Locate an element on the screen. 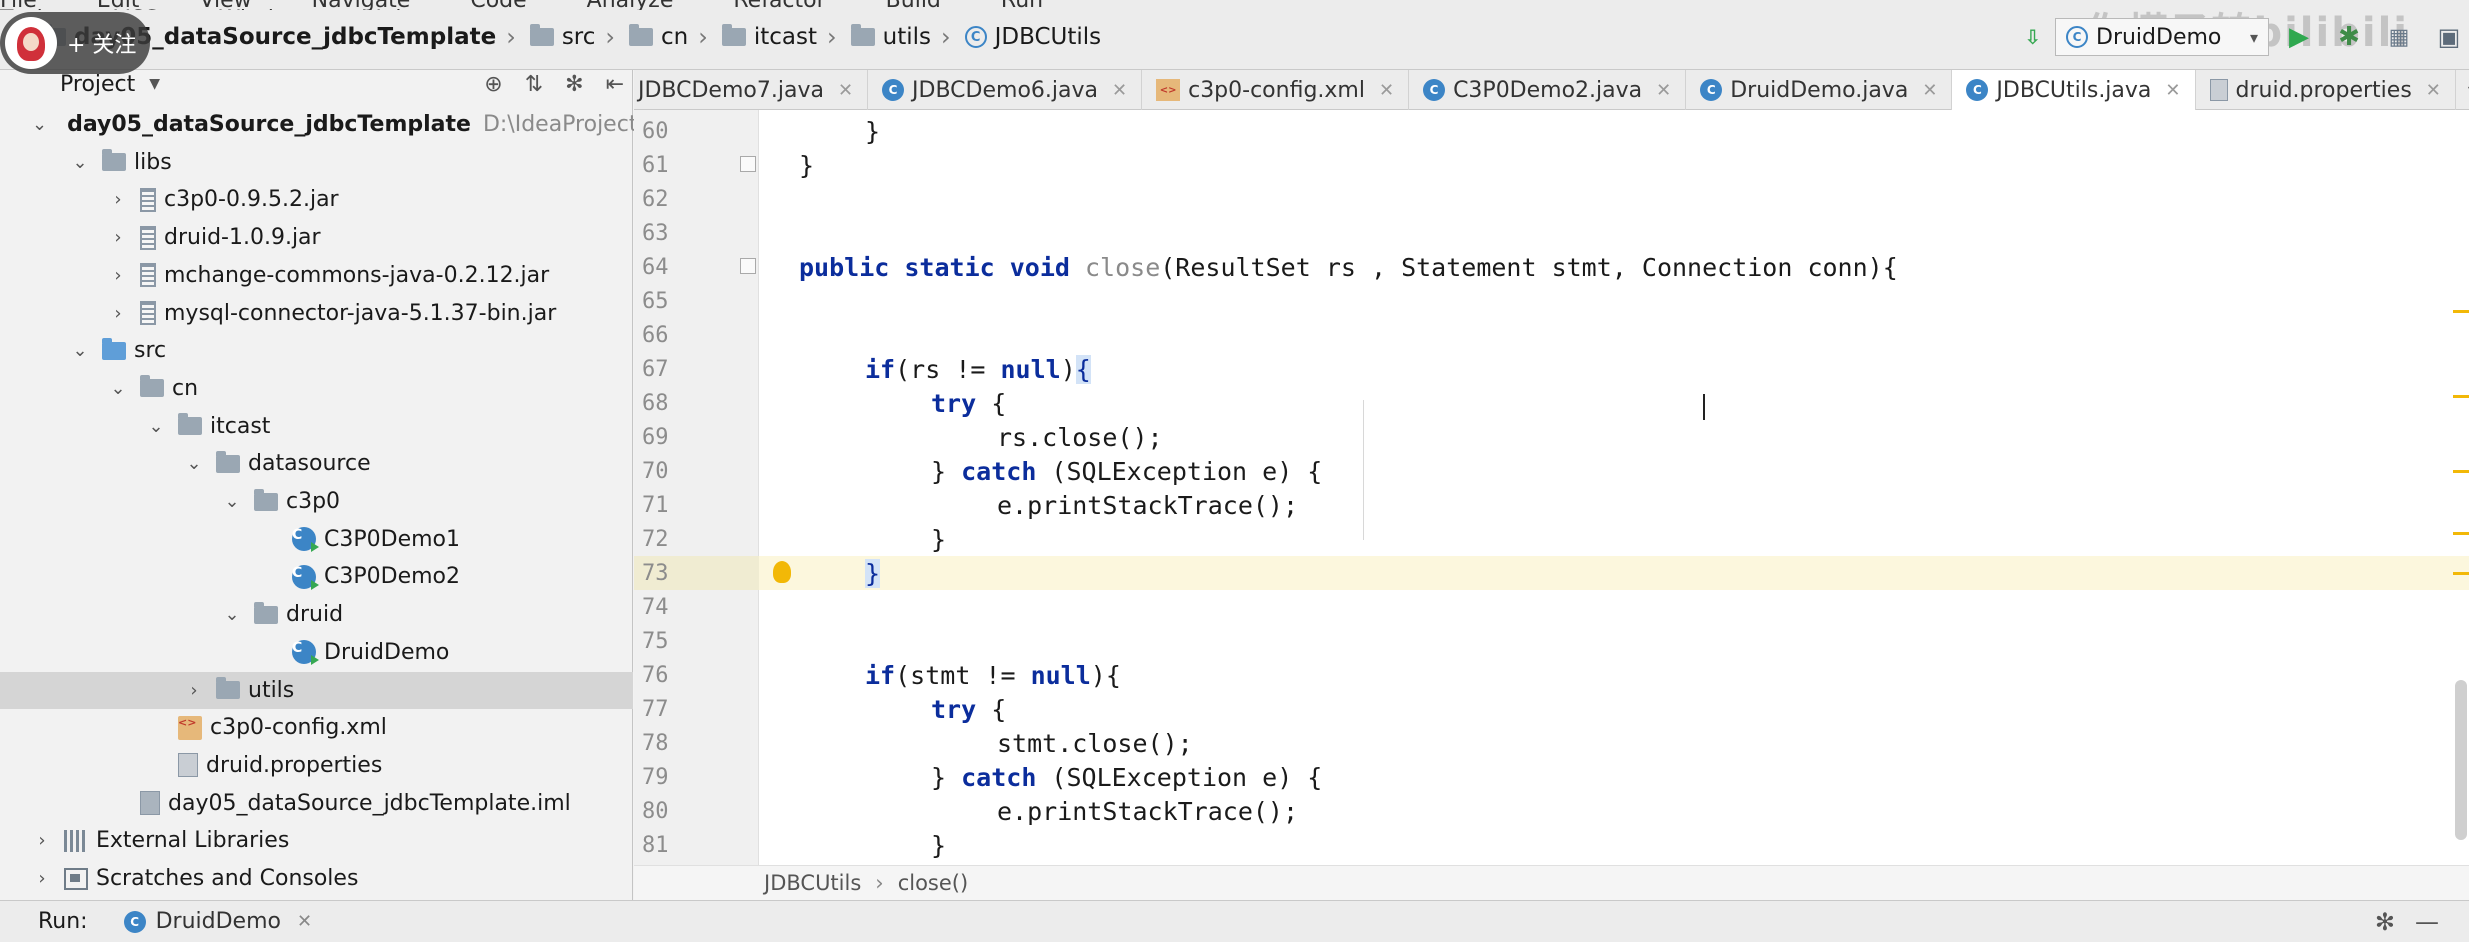 The height and width of the screenshot is (942, 2469). menu-item-code: Code is located at coordinates (498, 5).